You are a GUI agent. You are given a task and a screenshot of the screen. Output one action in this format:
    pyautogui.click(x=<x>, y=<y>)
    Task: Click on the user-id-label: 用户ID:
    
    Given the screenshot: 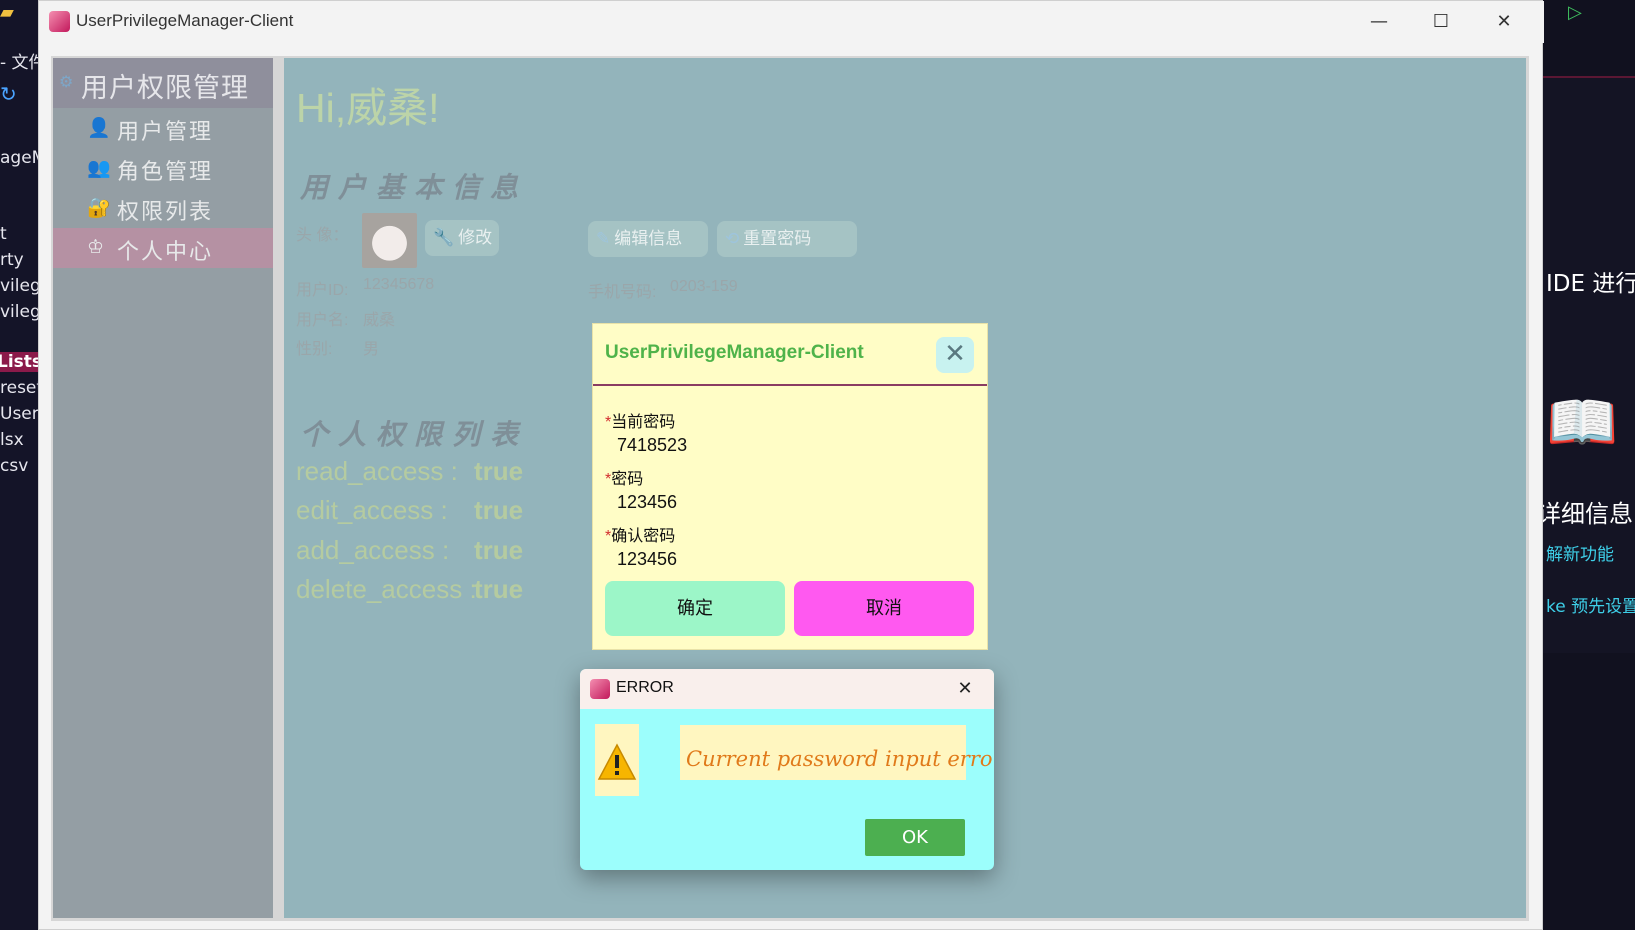 What is the action you would take?
    pyautogui.click(x=322, y=290)
    